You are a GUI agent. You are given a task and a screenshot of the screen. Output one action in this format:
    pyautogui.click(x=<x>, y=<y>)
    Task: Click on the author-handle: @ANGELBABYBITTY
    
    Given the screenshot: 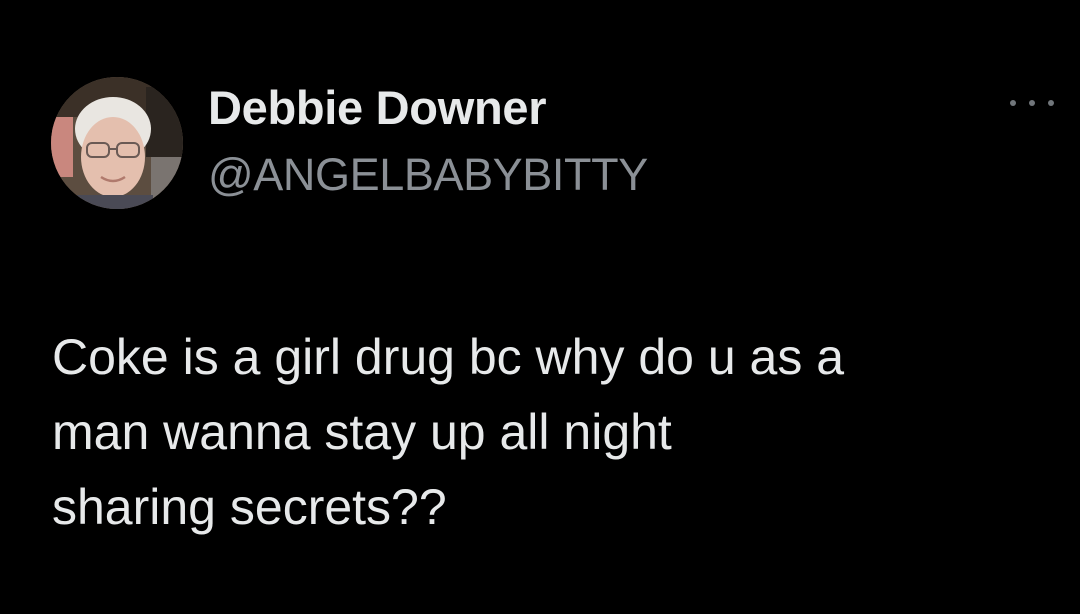 What is the action you would take?
    pyautogui.click(x=428, y=175)
    